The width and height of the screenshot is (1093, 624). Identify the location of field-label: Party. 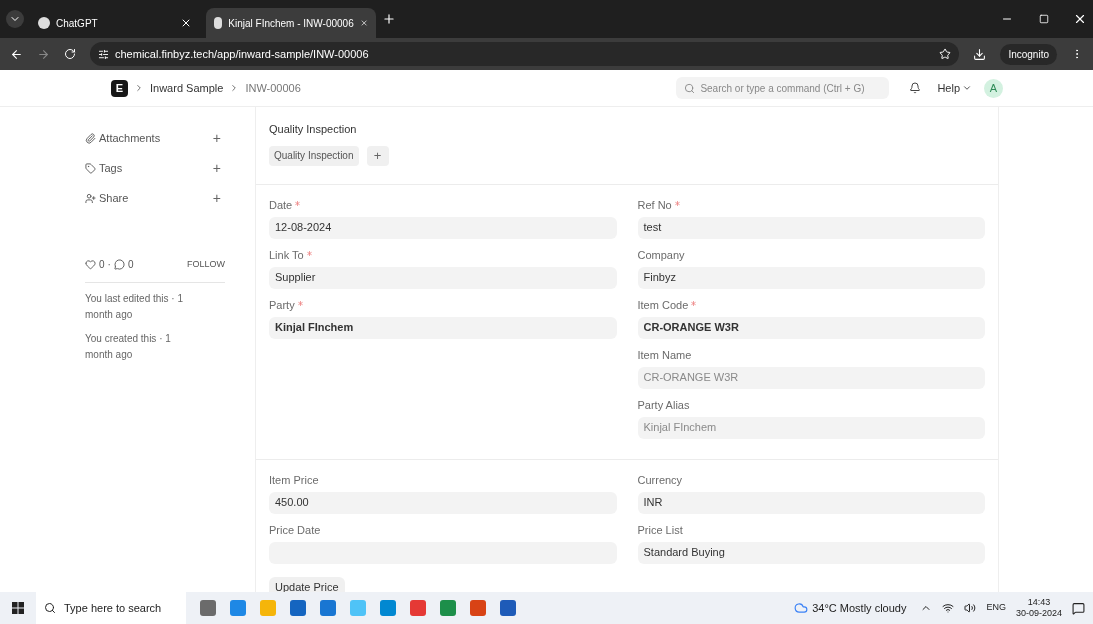
(282, 305).